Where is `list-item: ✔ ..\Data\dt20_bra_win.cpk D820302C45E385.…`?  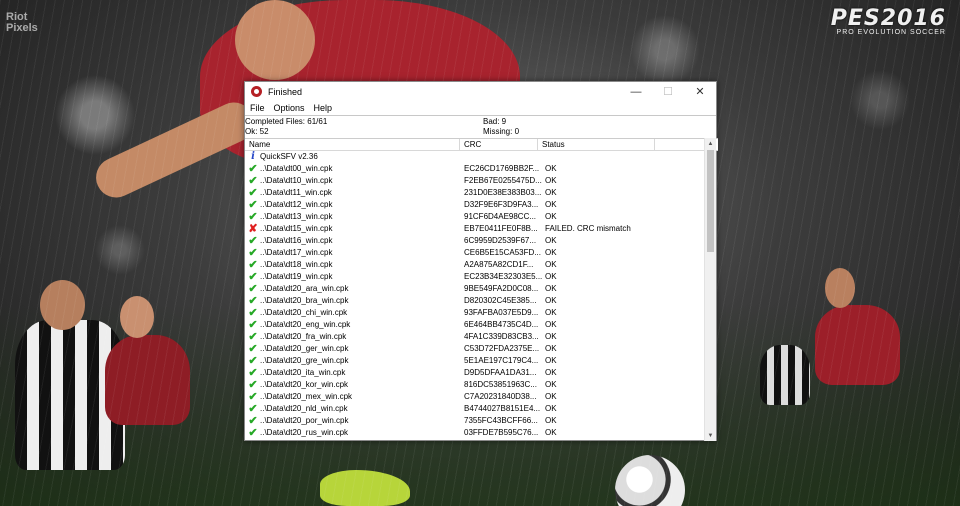
list-item: ✔ ..\Data\dt20_bra_win.cpk D820302C45E385.… is located at coordinates (481, 301).